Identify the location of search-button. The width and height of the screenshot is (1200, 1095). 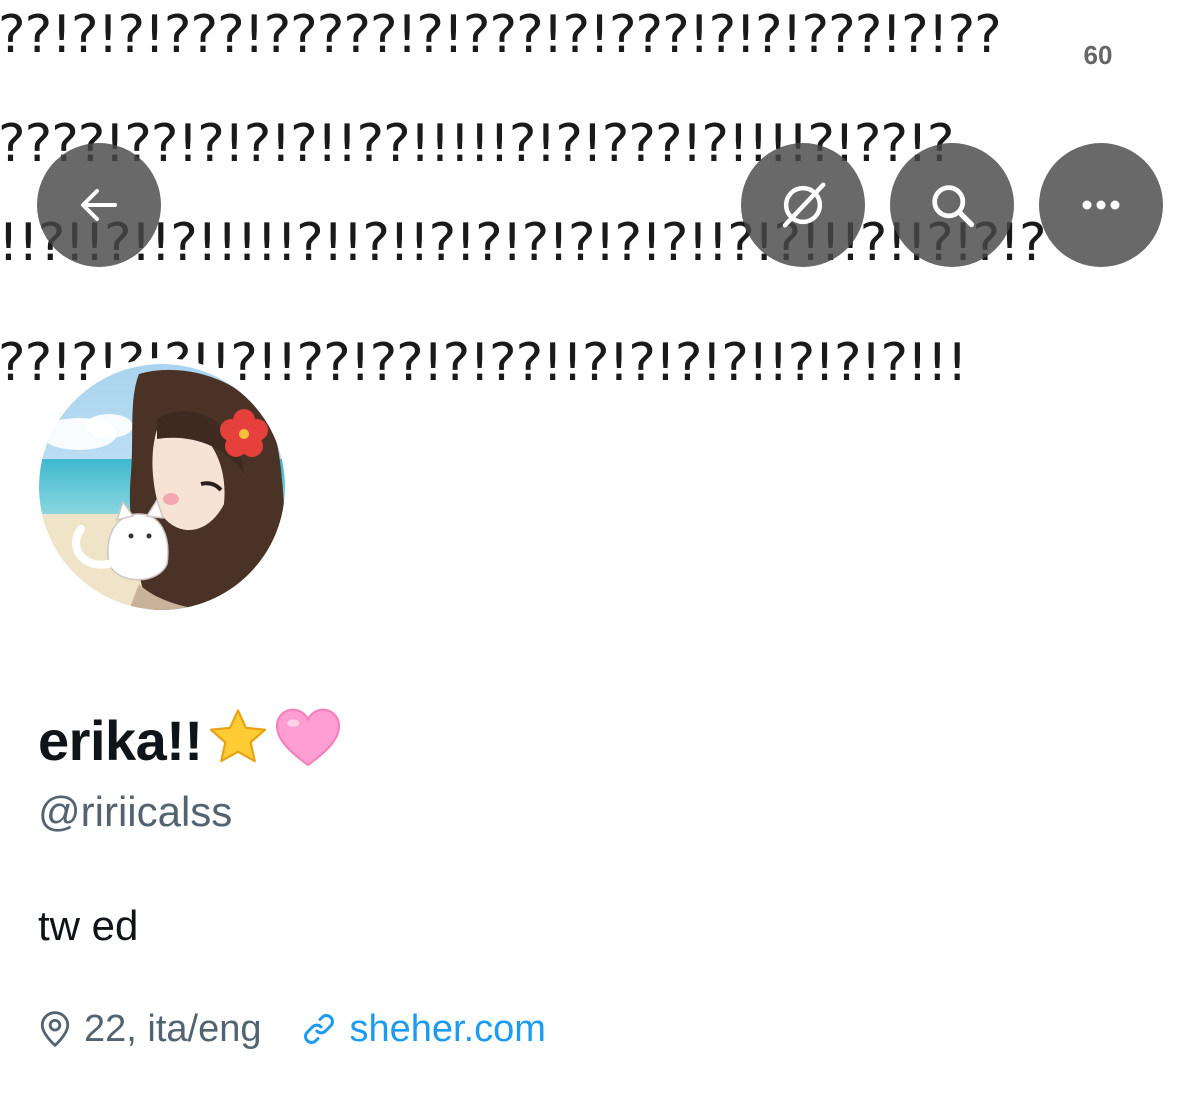
(952, 205).